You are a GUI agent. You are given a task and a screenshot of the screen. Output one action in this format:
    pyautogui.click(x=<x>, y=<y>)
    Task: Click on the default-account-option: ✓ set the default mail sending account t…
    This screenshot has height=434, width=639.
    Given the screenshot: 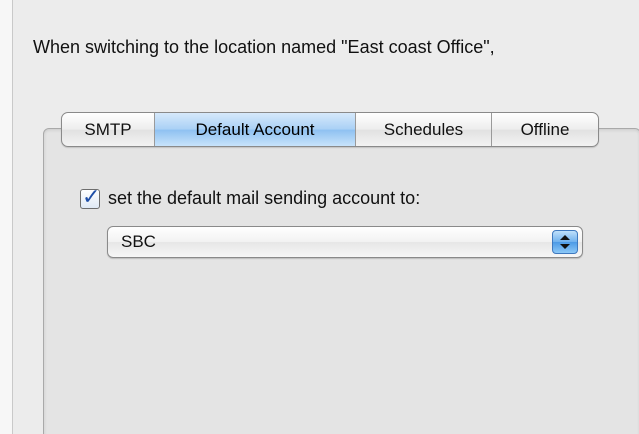 What is the action you would take?
    pyautogui.click(x=250, y=196)
    